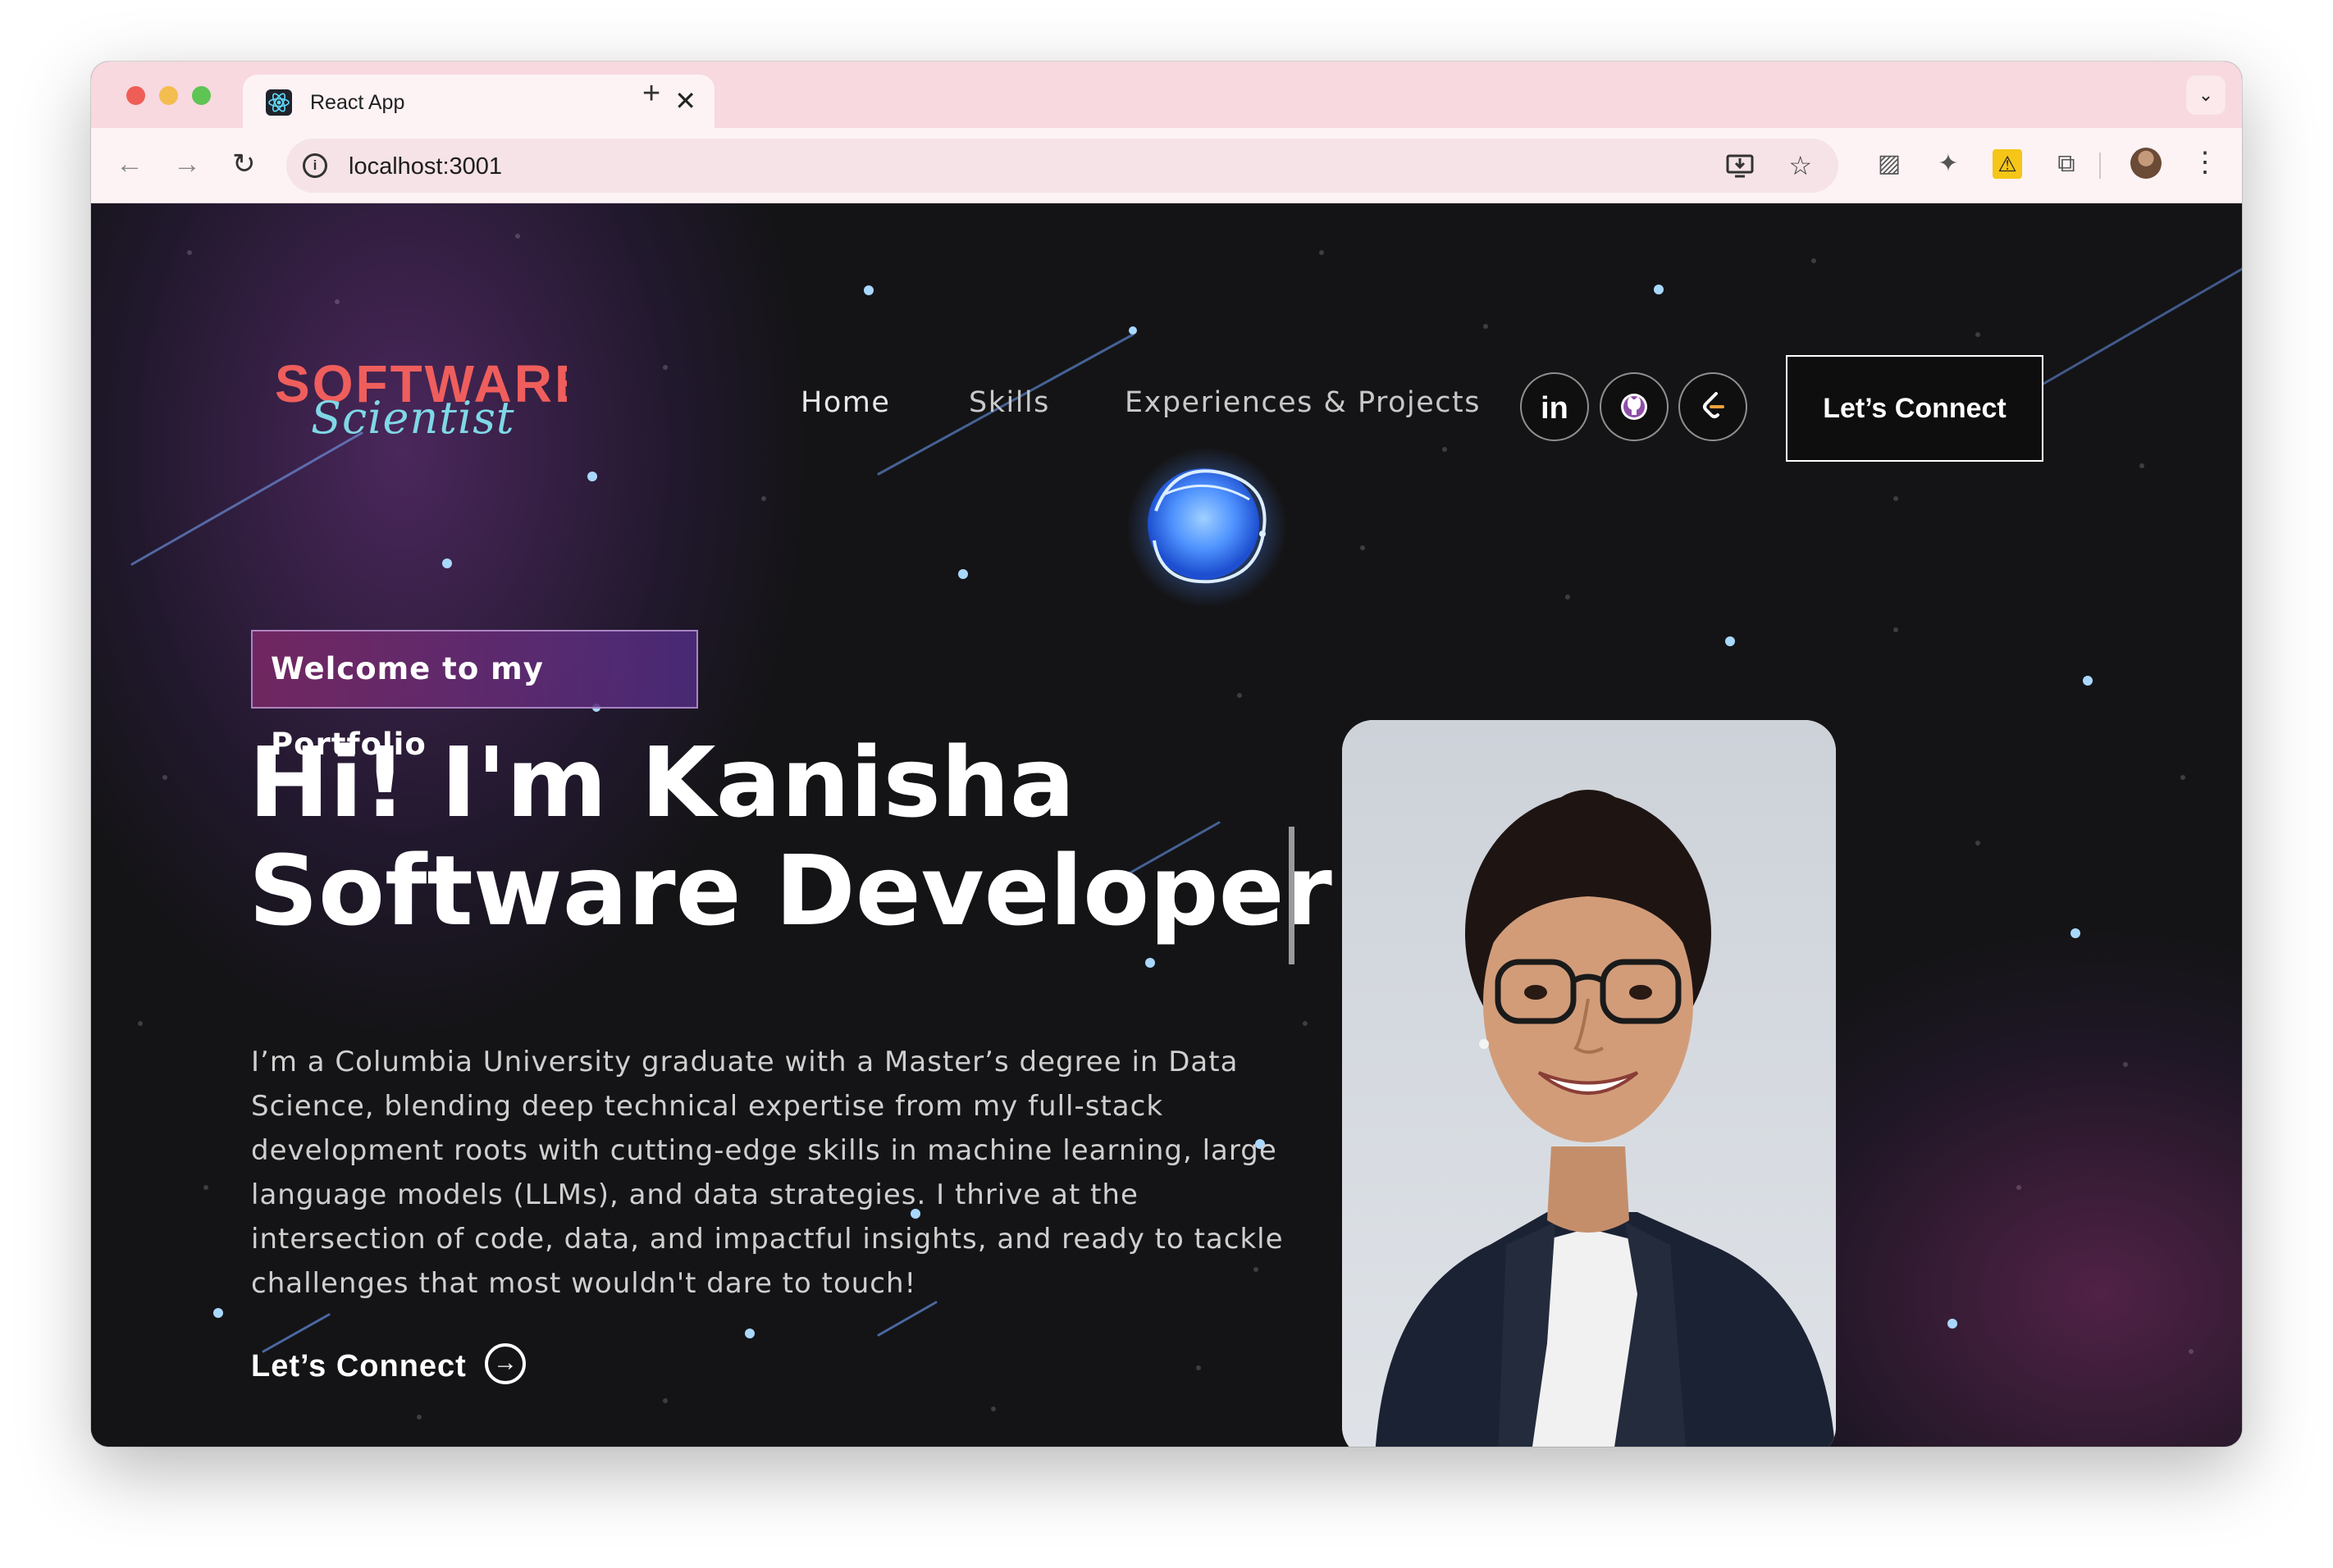 This screenshot has height=1568, width=2333. I want to click on profile-photo, so click(1589, 1083).